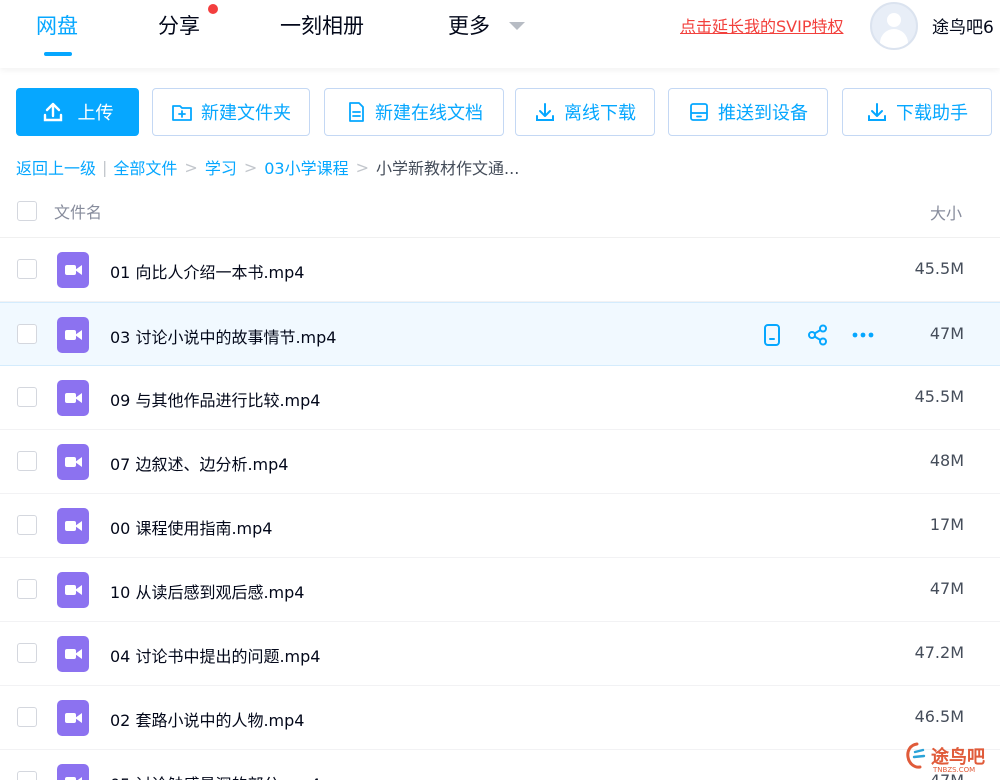 Image resolution: width=1000 pixels, height=780 pixels. What do you see at coordinates (939, 716) in the screenshot?
I see `file-size: 46.5M` at bounding box center [939, 716].